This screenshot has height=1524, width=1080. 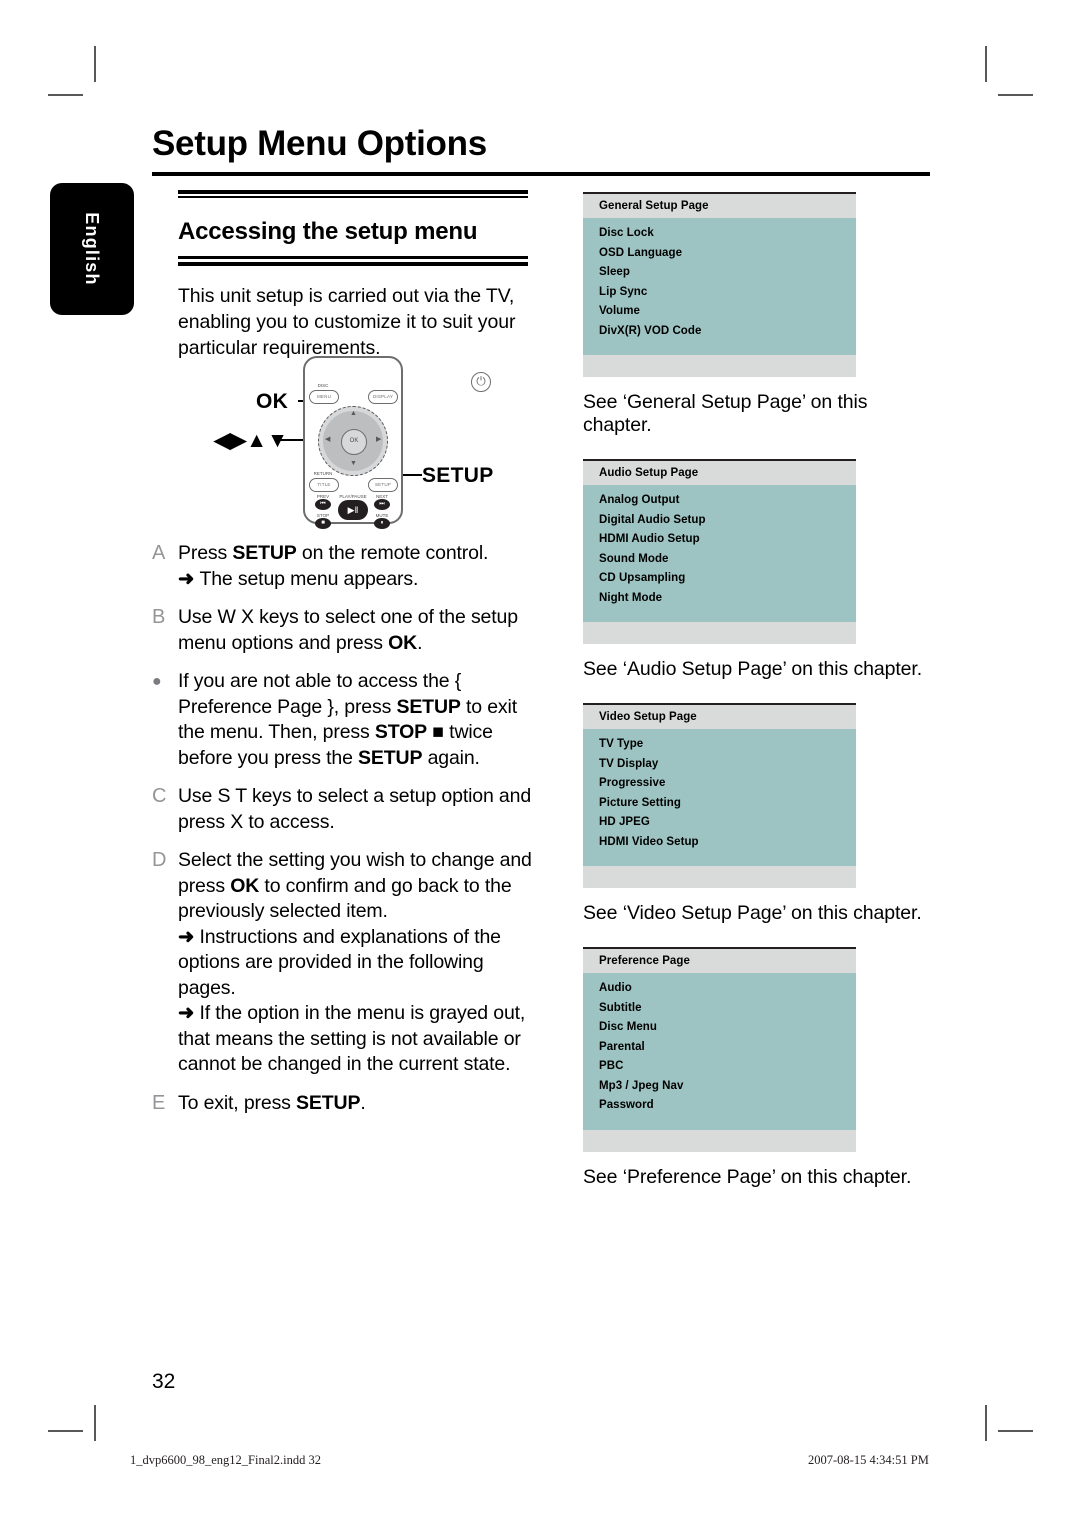 What do you see at coordinates (328, 231) in the screenshot?
I see `section-heading: Accessing the setup menu` at bounding box center [328, 231].